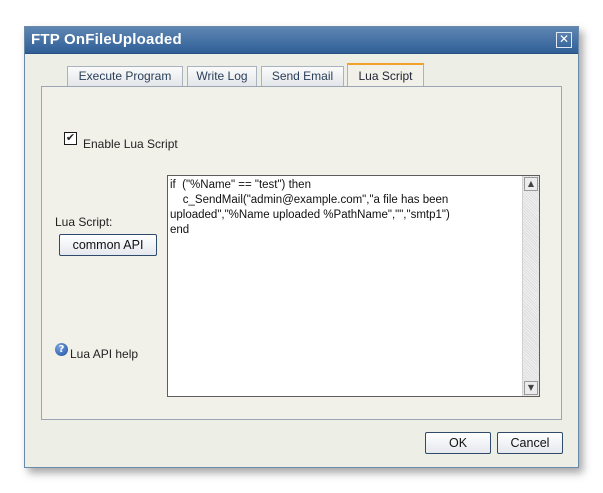  I want to click on window-title: FTP OnFileUploaded, so click(106, 39).